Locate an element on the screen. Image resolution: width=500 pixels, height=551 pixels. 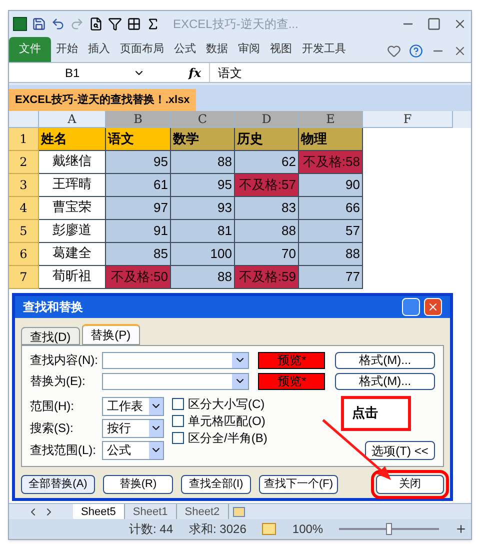
ribbon-tab: 数据 is located at coordinates (217, 49).